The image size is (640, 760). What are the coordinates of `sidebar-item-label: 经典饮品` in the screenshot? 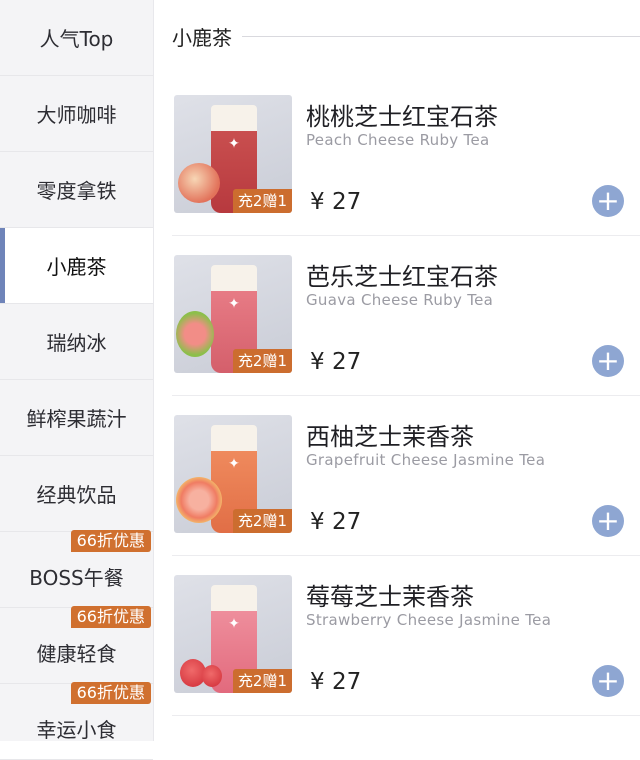 It's located at (76, 495).